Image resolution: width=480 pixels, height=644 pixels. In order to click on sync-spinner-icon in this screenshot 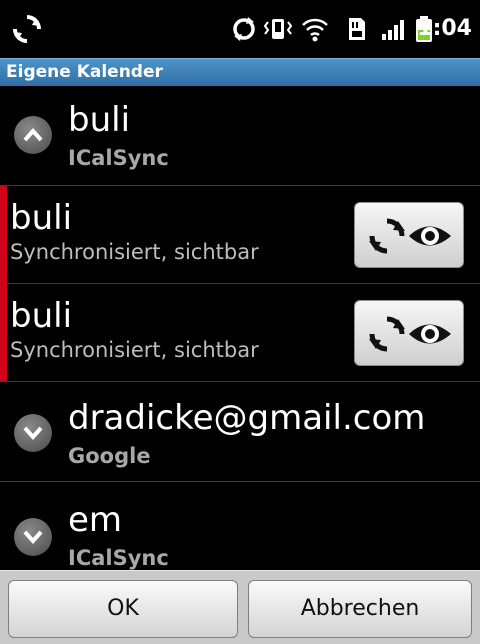, I will do `click(27, 29)`.